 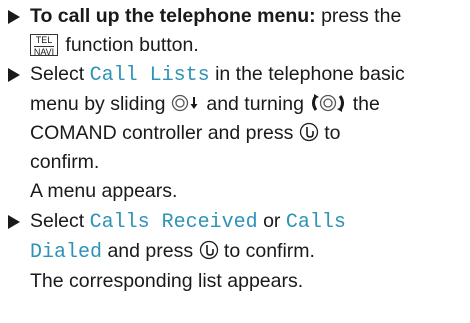 What do you see at coordinates (104, 191) in the screenshot?
I see `step-result: A menu appears.` at bounding box center [104, 191].